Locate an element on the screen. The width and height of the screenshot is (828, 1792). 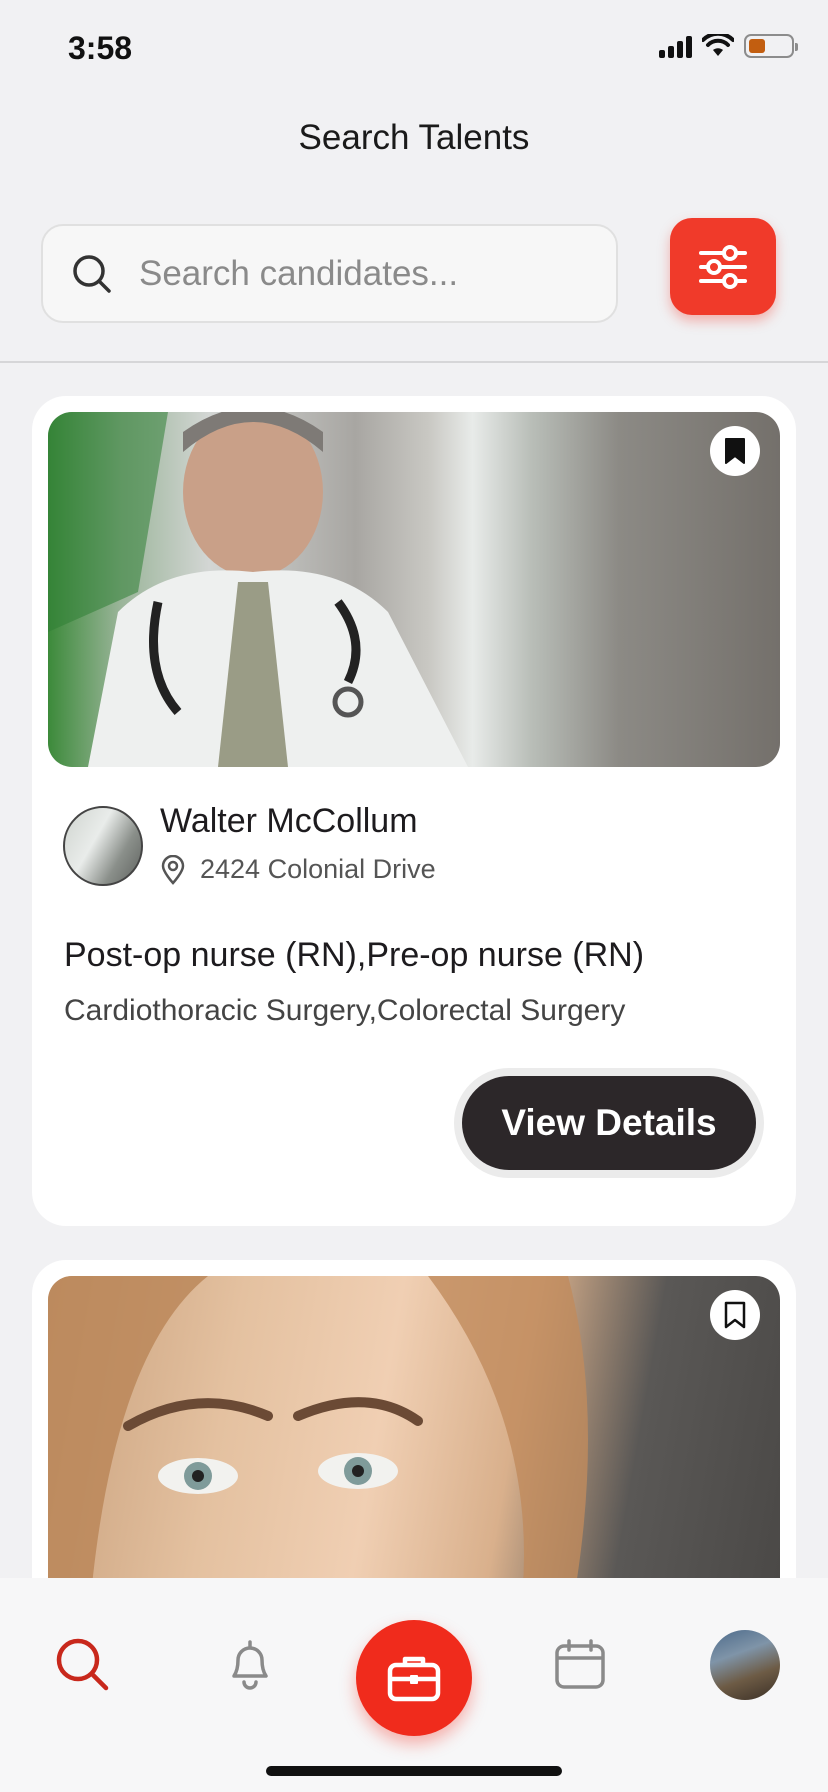
bookmark-outline-icon is located at coordinates (735, 1315).